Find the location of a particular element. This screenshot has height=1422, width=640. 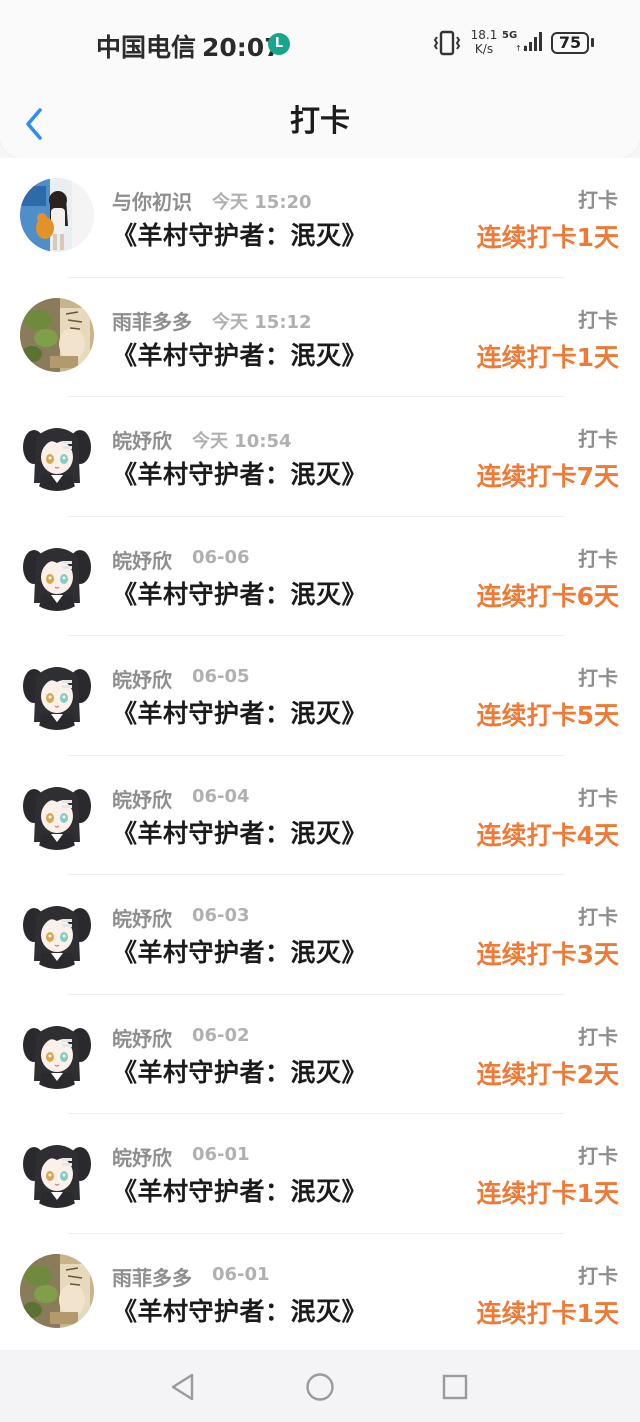

checkin-list-item: 皖妤欣 06-02 《羊村守护者：泯灭》 打卡连续打卡2天 is located at coordinates (320, 1054).